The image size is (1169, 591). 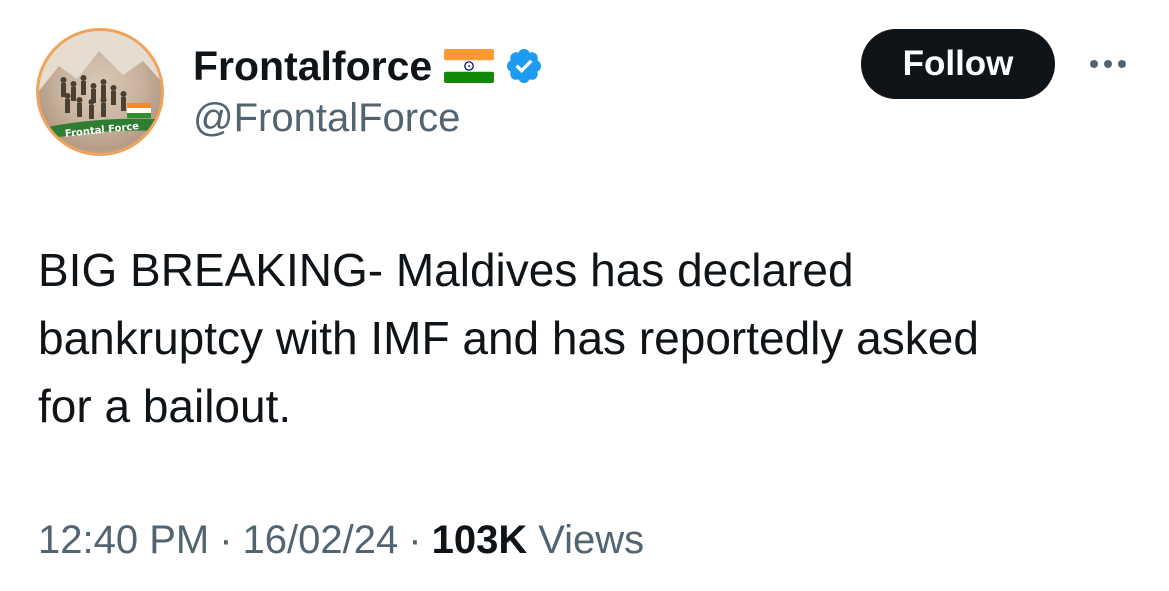 I want to click on tweet-meta: 12:40 PM · 16/02/24 · 103K Views, so click(x=341, y=540).